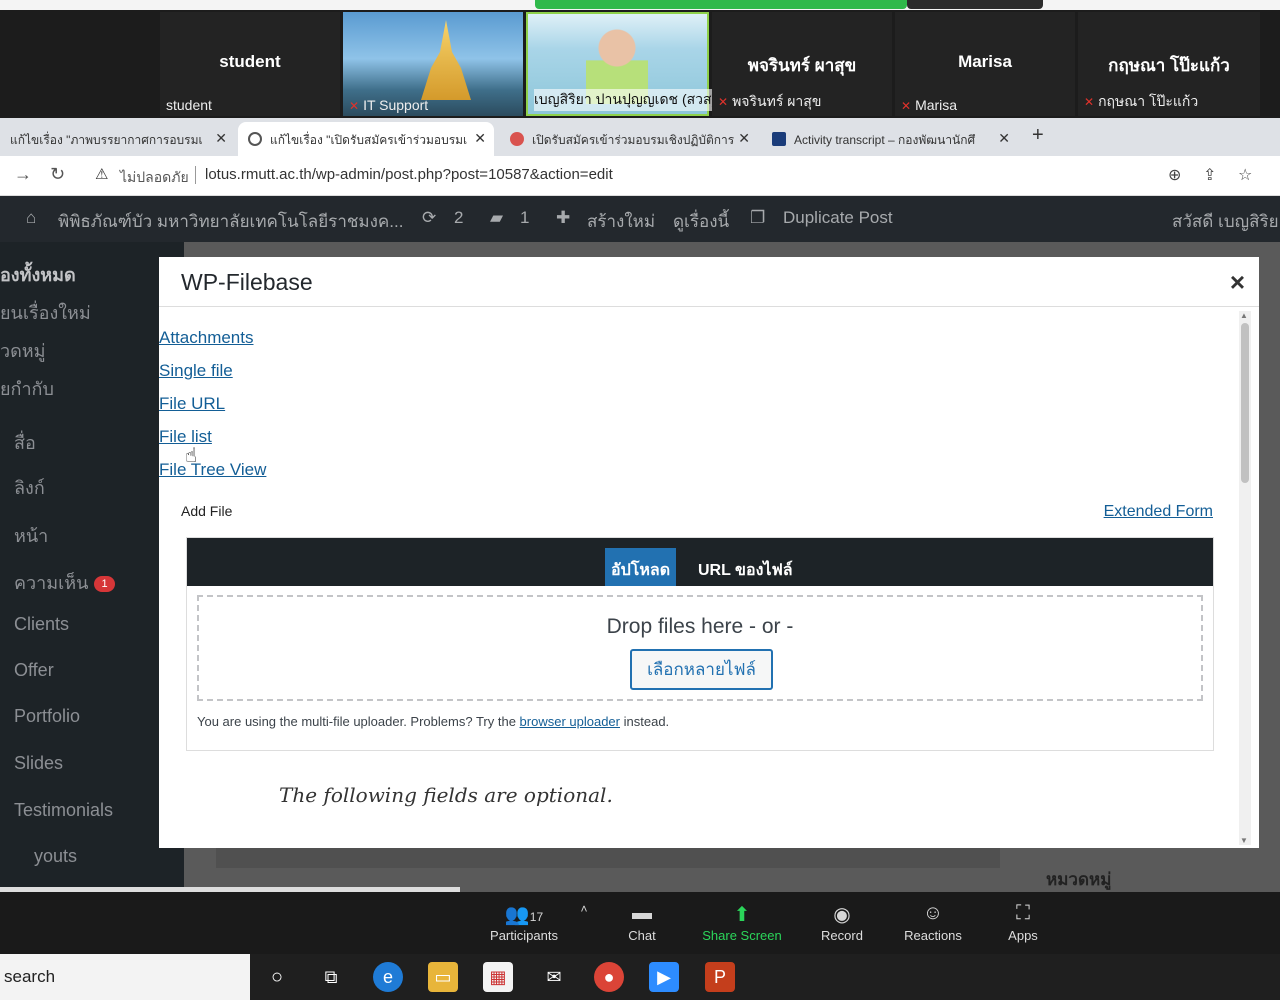 This screenshot has height=1000, width=1280. I want to click on participant-name: student, so click(250, 61).